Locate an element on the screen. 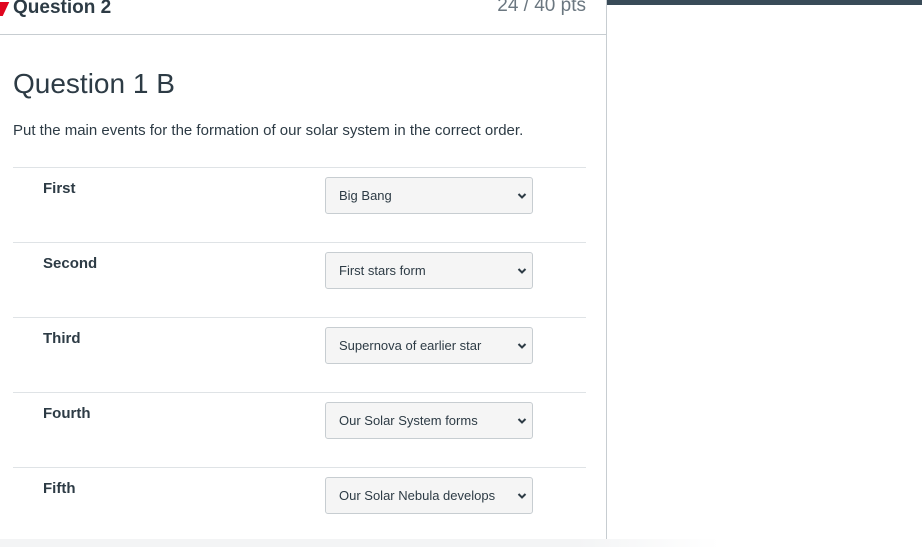  flag-marker is located at coordinates (5, 9).